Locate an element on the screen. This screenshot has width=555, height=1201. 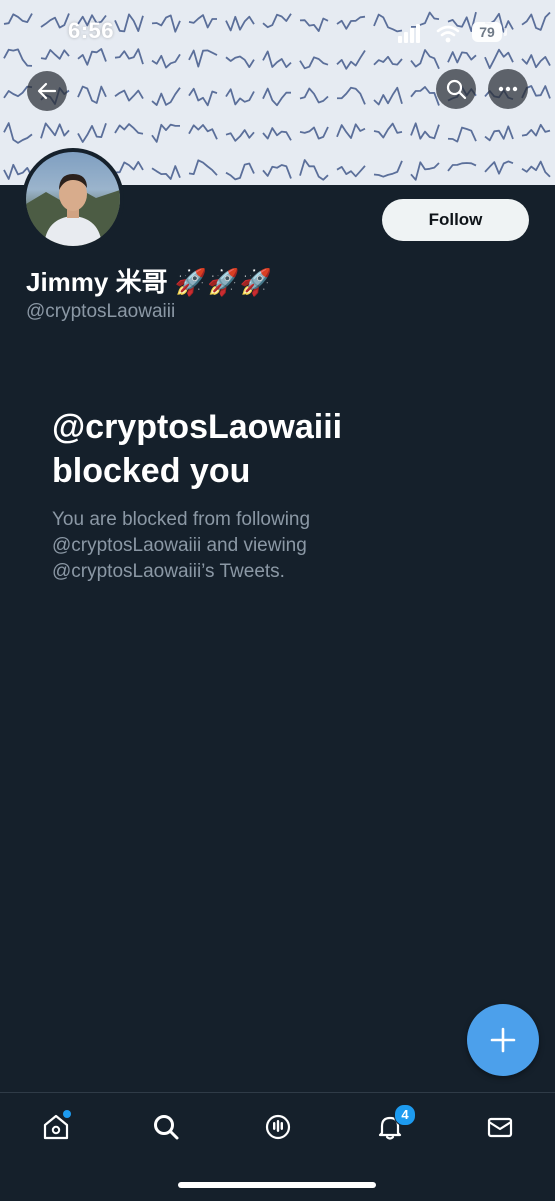
blocked-title: @cryptosLaowaiii blocked you is located at coordinates (287, 449).